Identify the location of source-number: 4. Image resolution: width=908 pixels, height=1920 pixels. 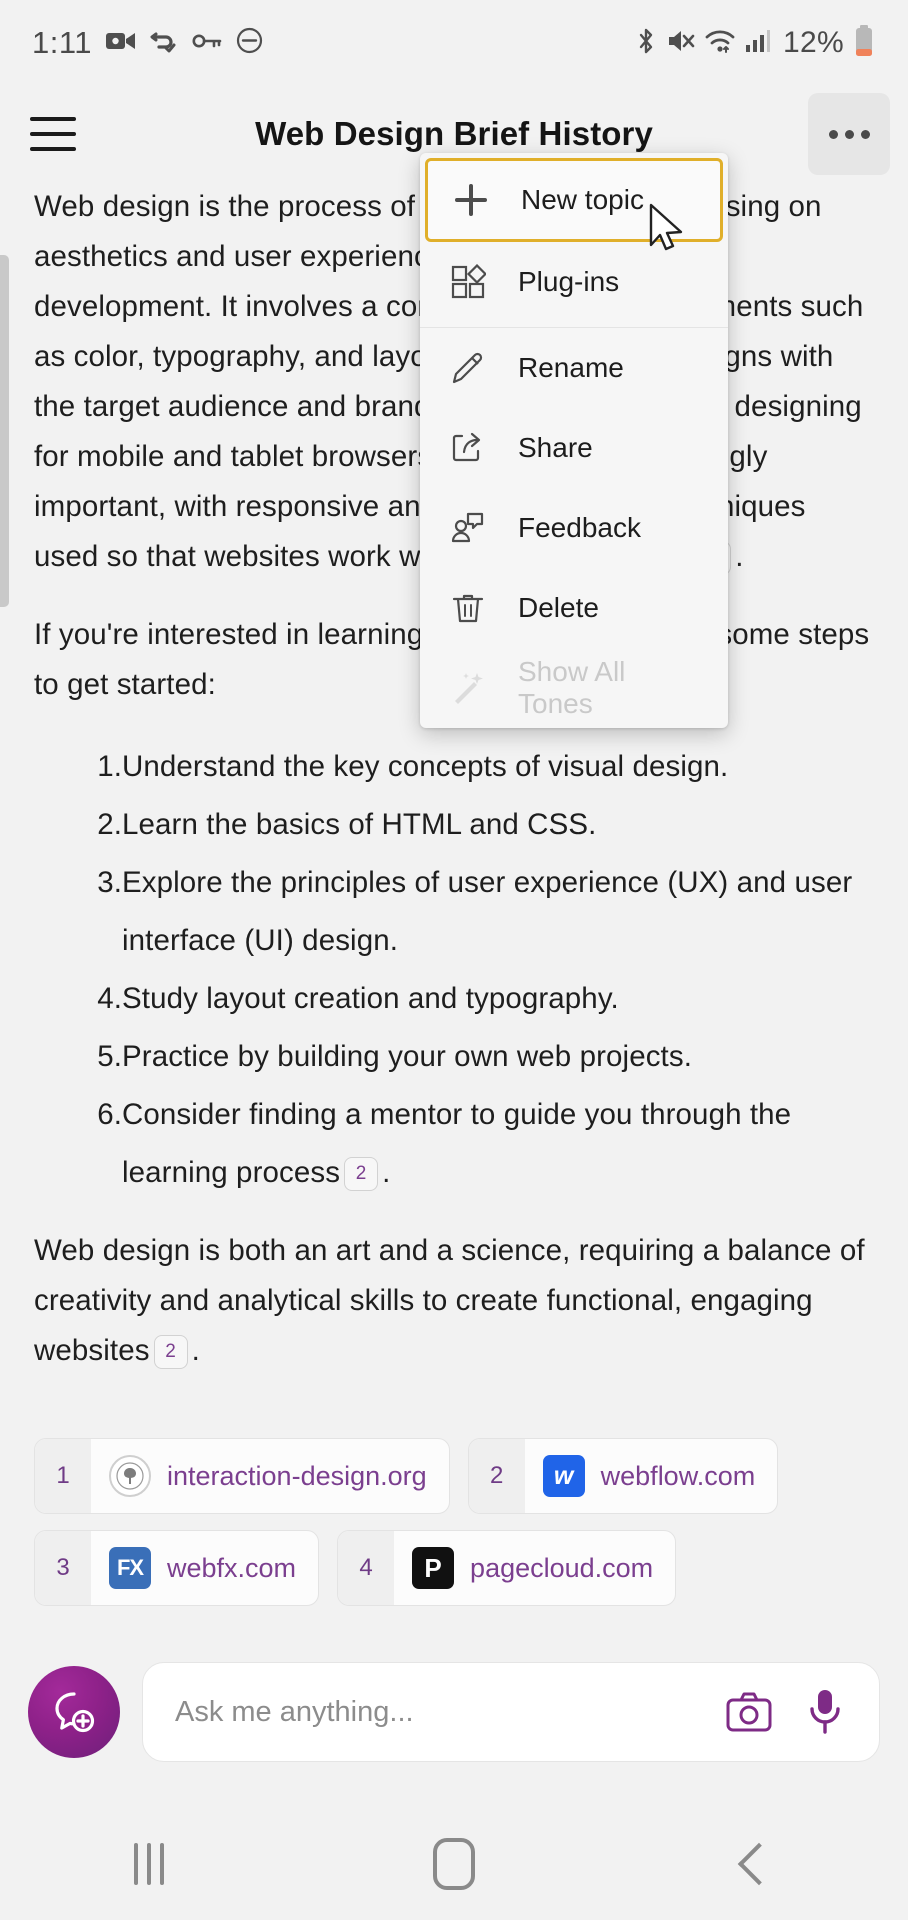
(366, 1568).